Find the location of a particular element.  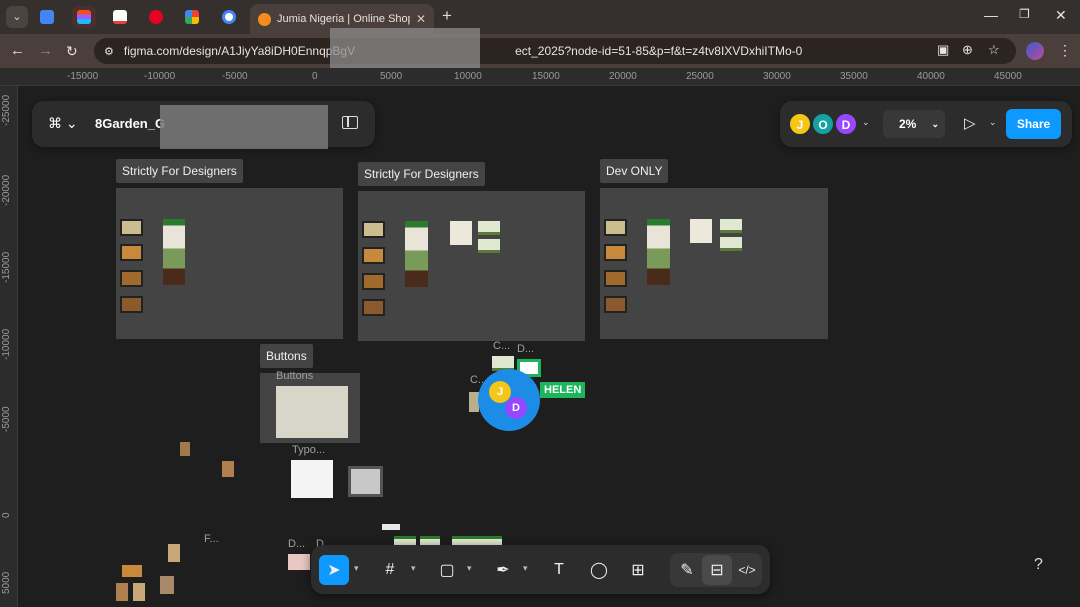

pen-tool-icon: ✒ is located at coordinates (503, 570).